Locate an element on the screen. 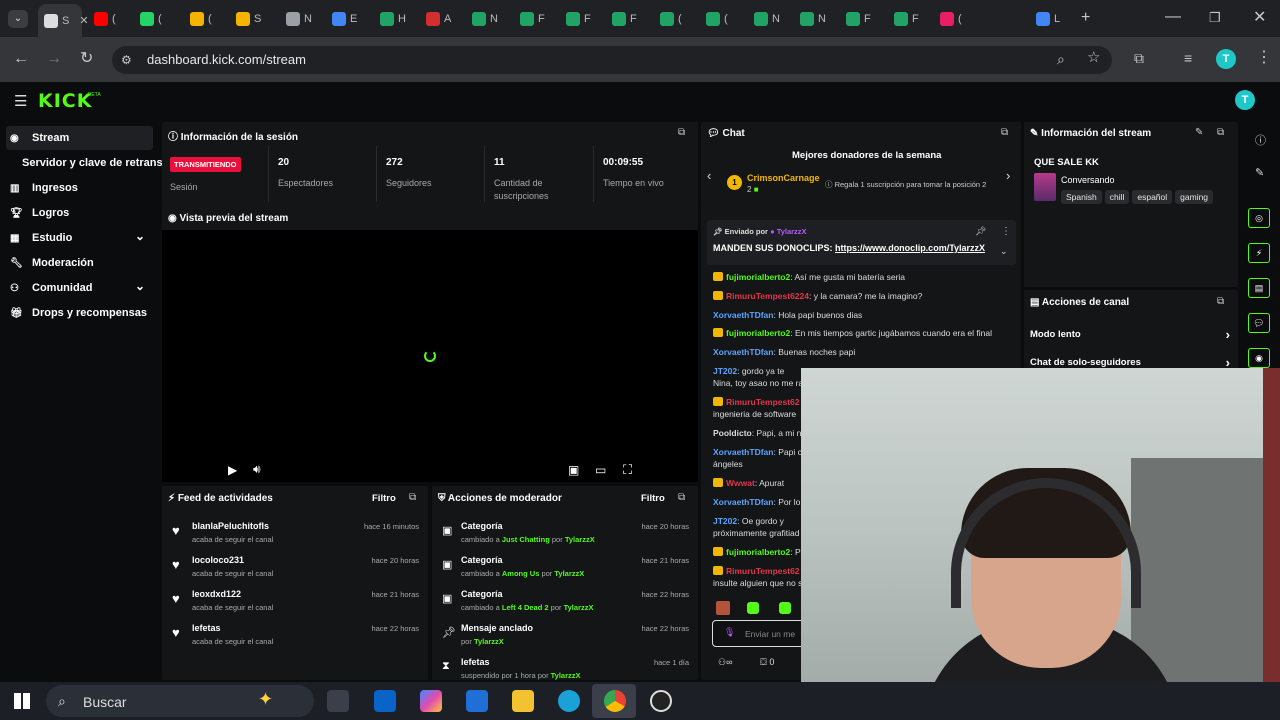 The width and height of the screenshot is (1280, 720). pinned-expand-icon: ⌄ is located at coordinates (1004, 251).